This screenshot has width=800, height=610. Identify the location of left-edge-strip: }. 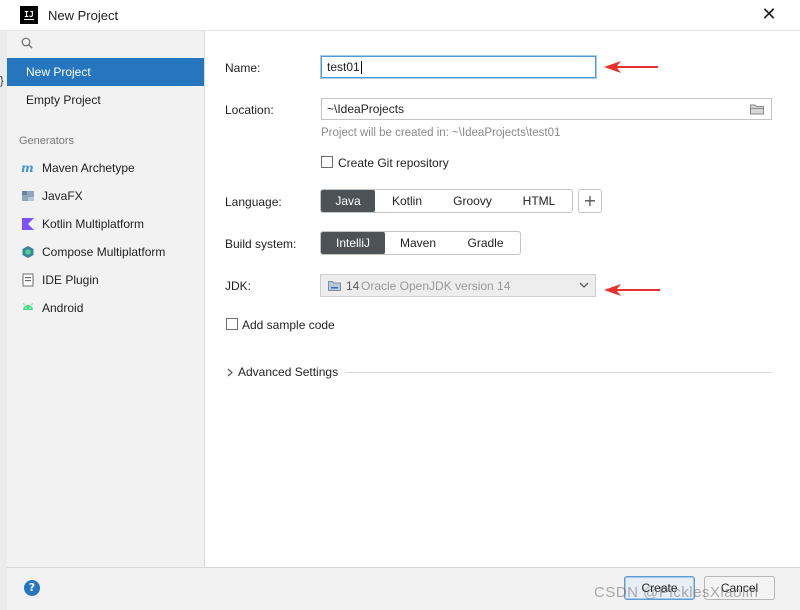
(3, 320).